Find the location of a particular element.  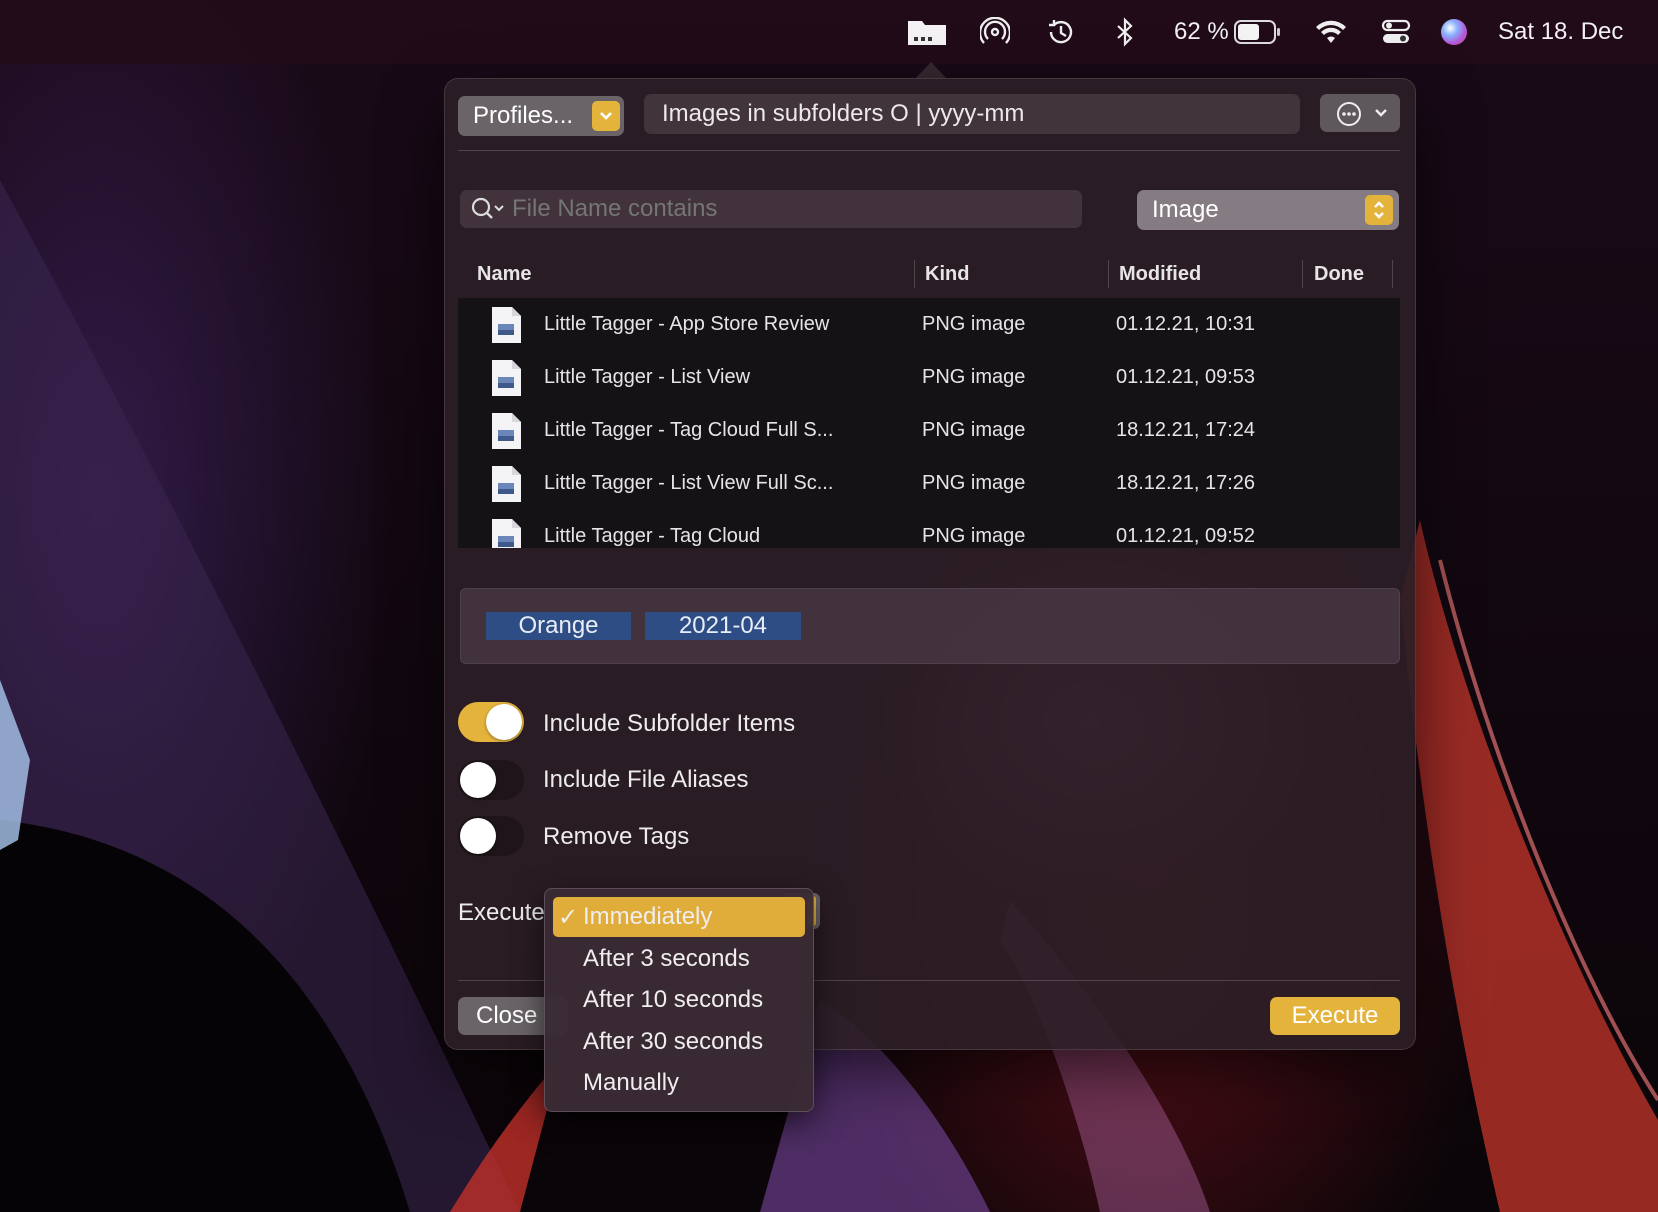

execute-timing-label: Execute is located at coordinates (501, 912).